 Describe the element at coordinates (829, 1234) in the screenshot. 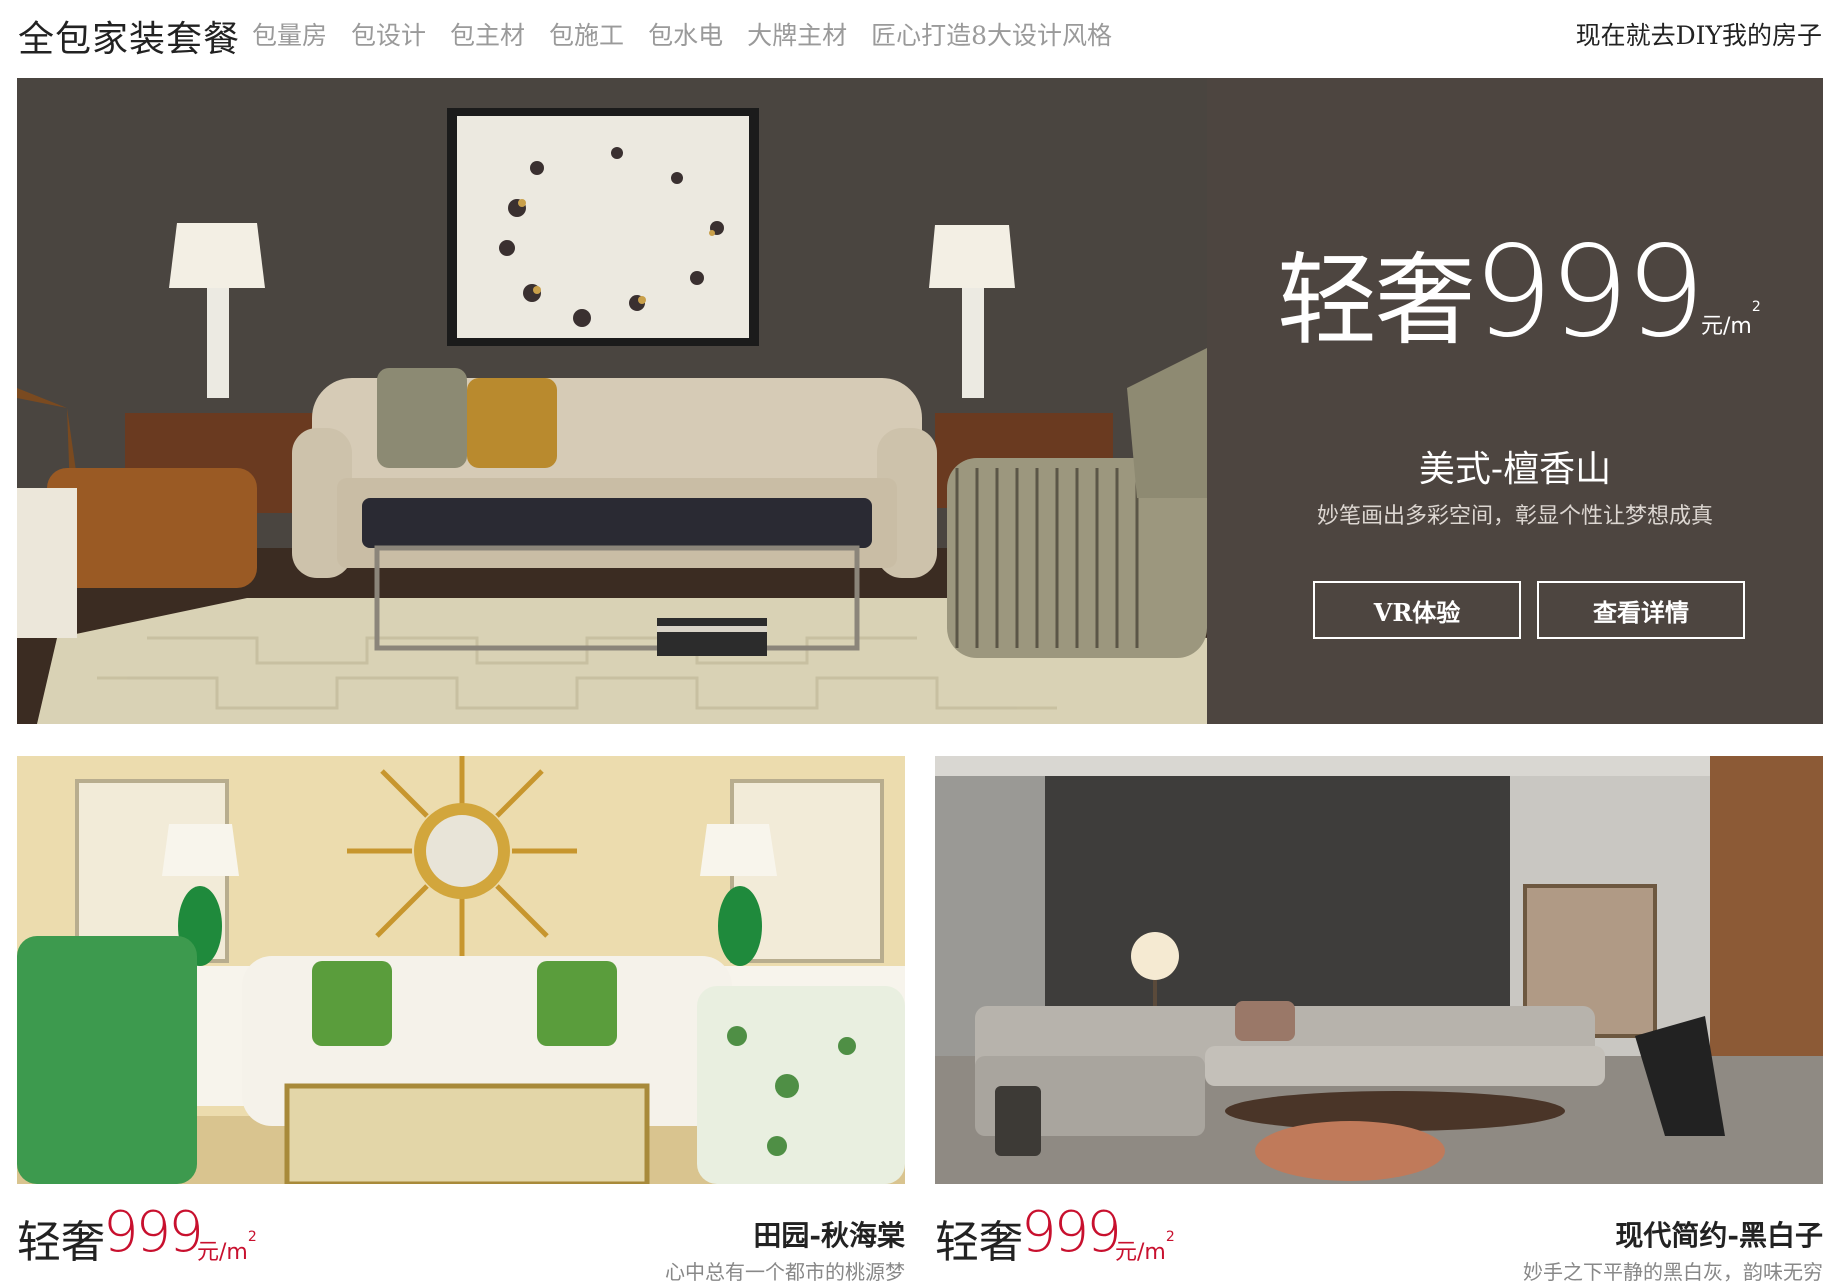

I see `pastoral-style-title: 田园-秋海棠` at that location.